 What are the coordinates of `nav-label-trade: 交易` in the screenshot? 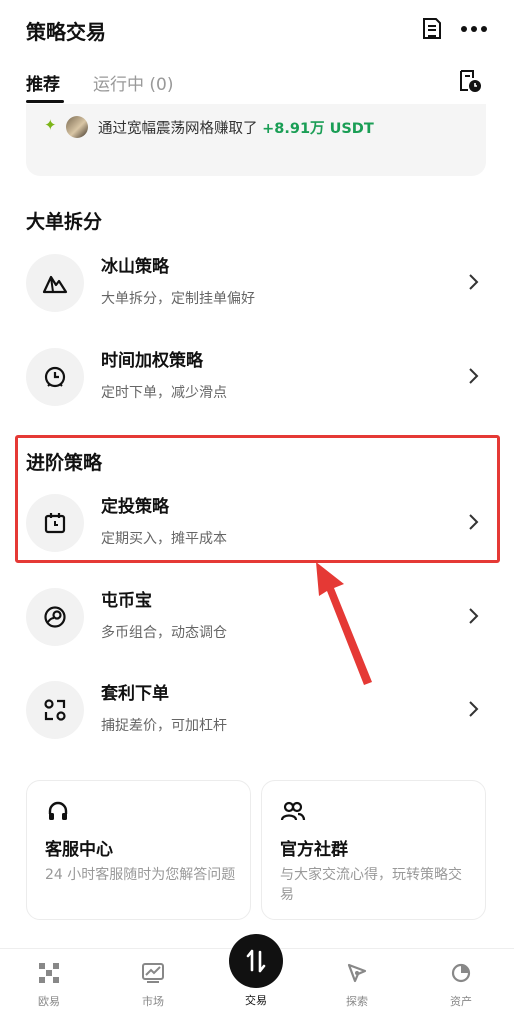 It's located at (256, 1000).